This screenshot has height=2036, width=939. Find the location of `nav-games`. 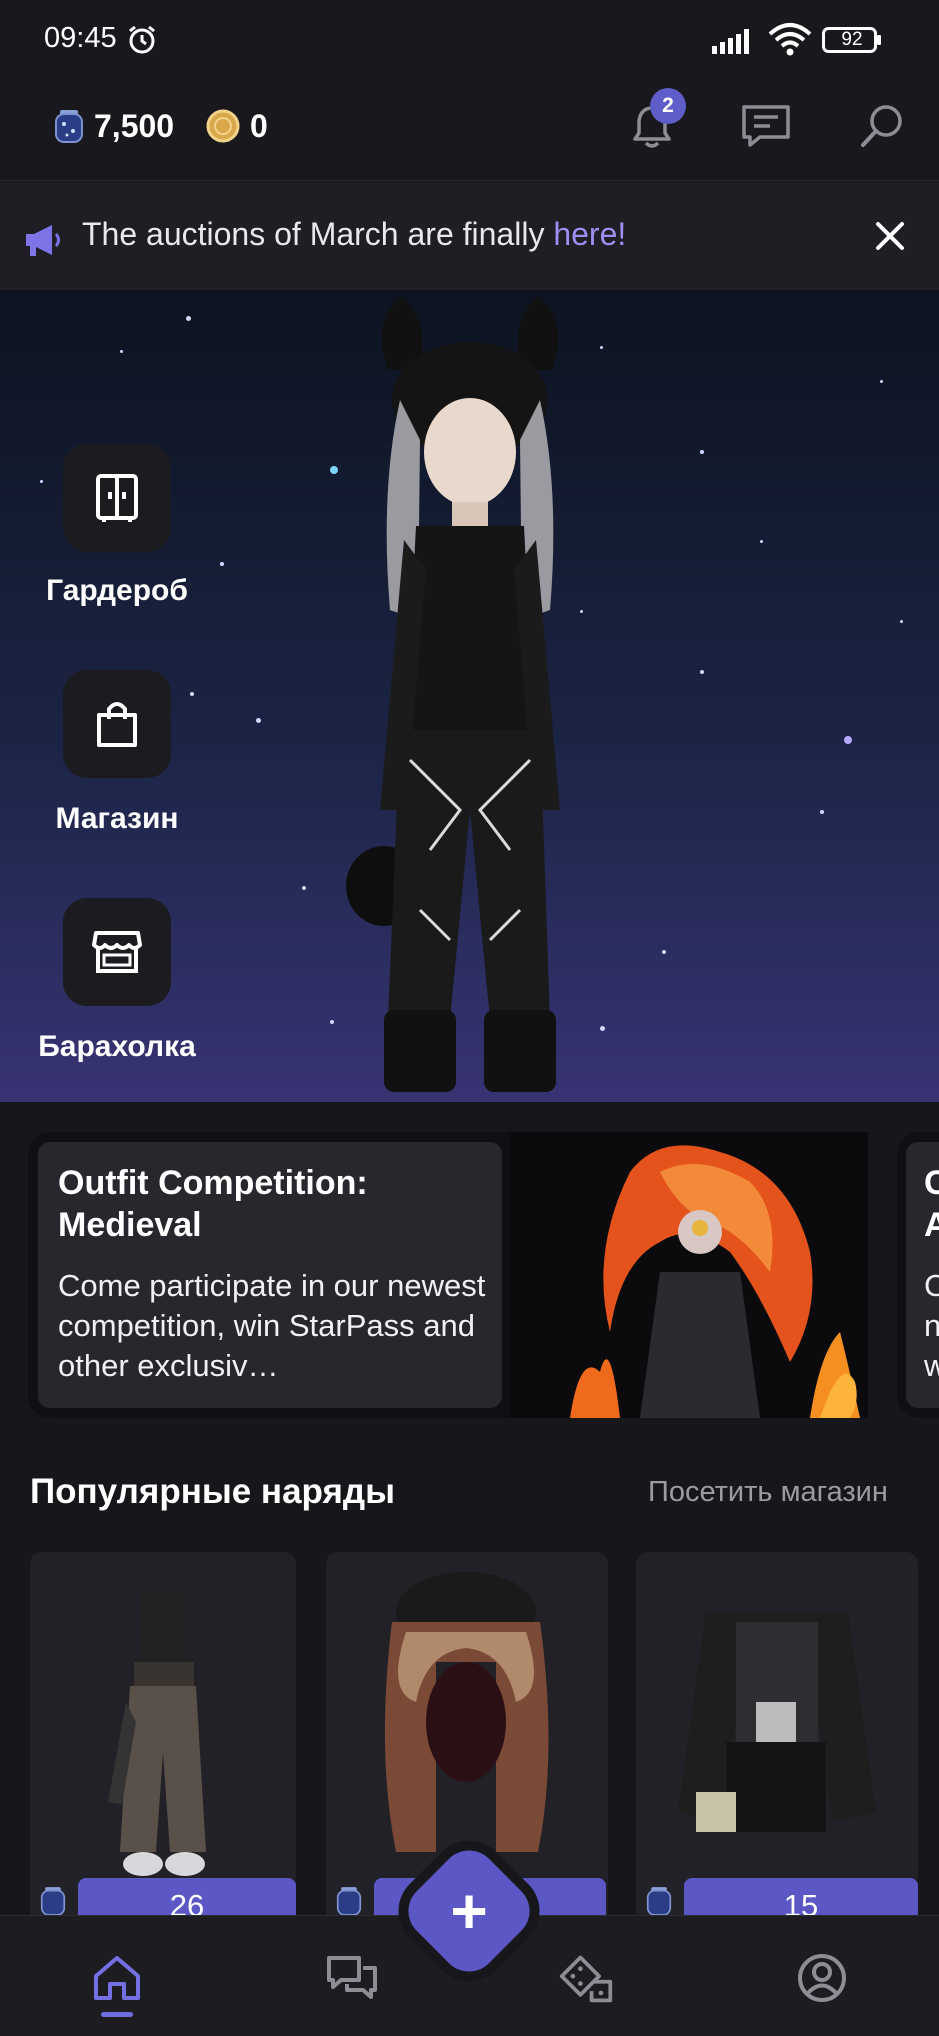

nav-games is located at coordinates (586, 1978).